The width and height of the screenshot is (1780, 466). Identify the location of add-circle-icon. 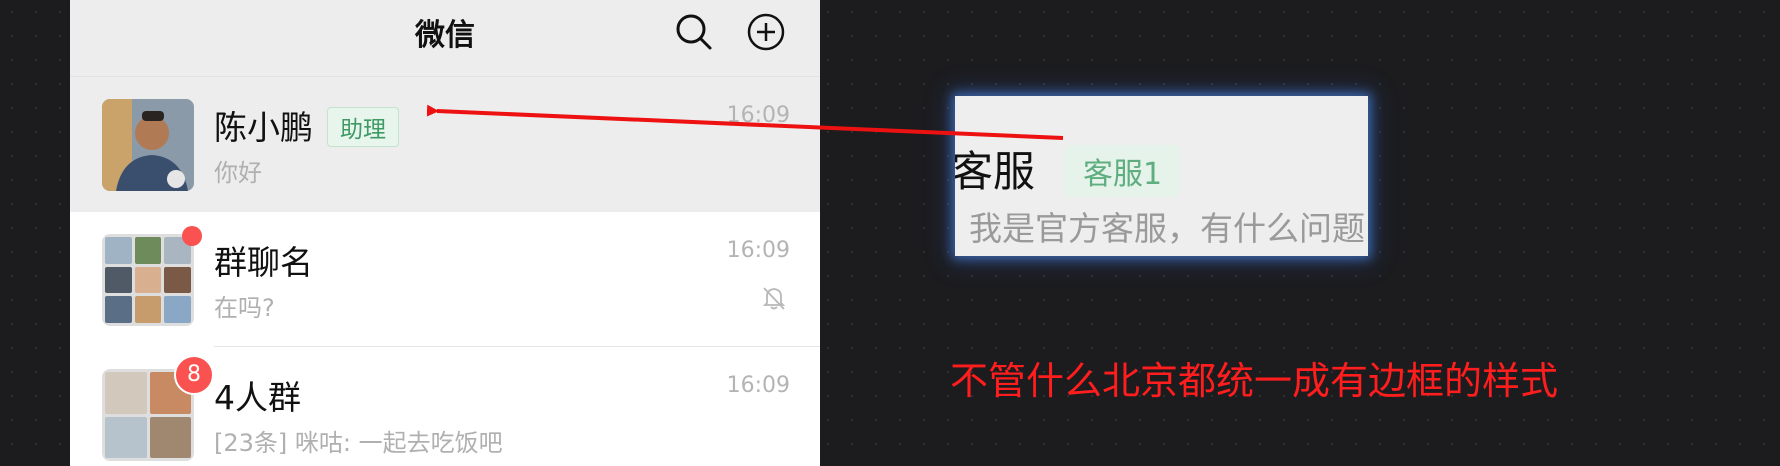
(766, 32).